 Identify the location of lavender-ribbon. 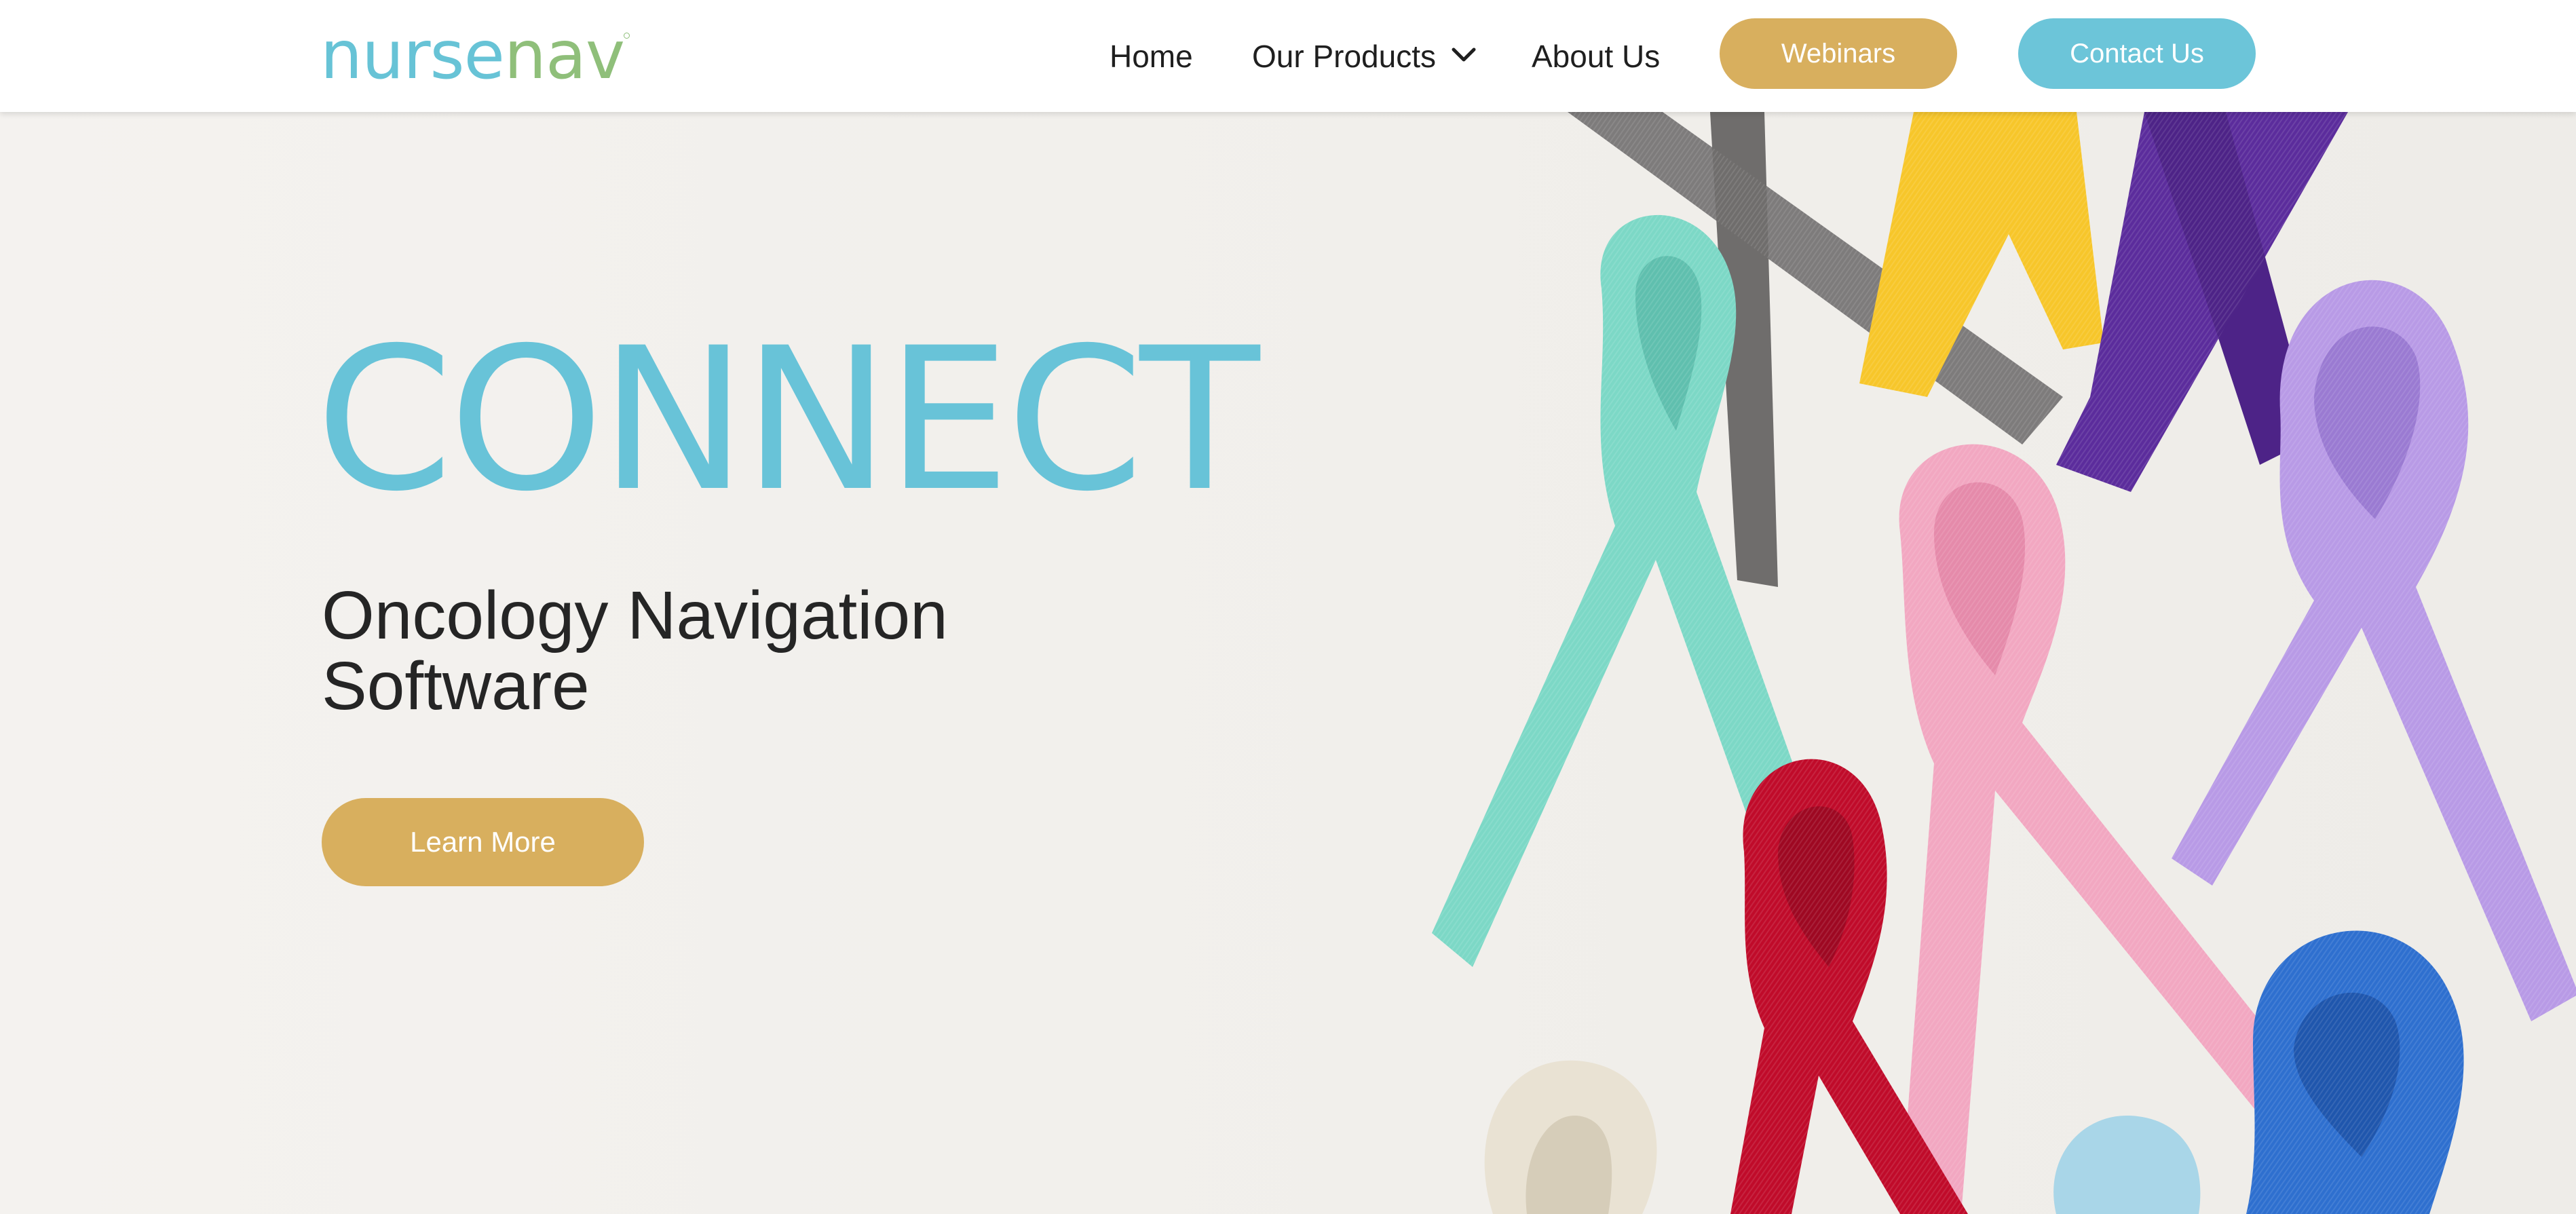
(2374, 650).